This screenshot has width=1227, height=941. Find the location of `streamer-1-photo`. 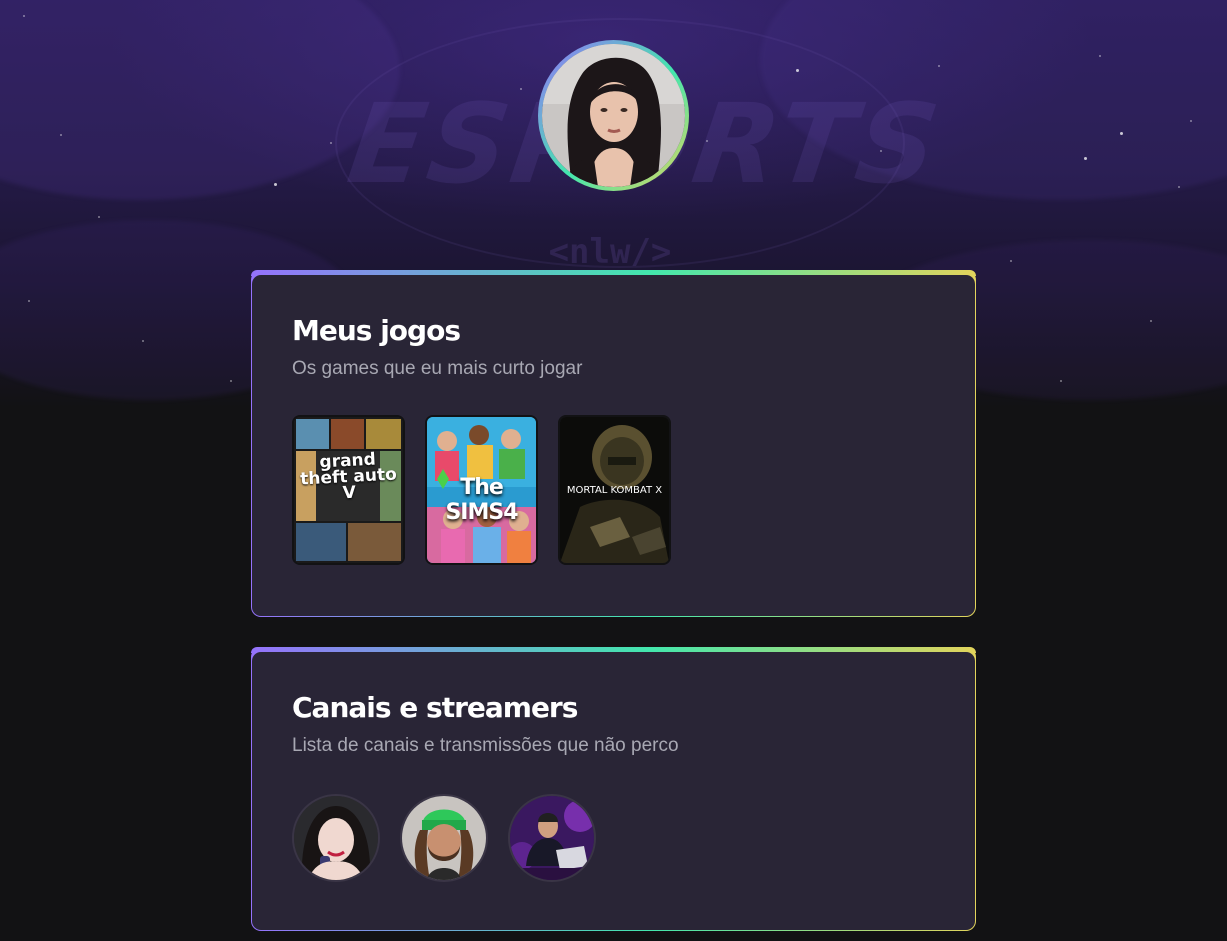

streamer-1-photo is located at coordinates (336, 838).